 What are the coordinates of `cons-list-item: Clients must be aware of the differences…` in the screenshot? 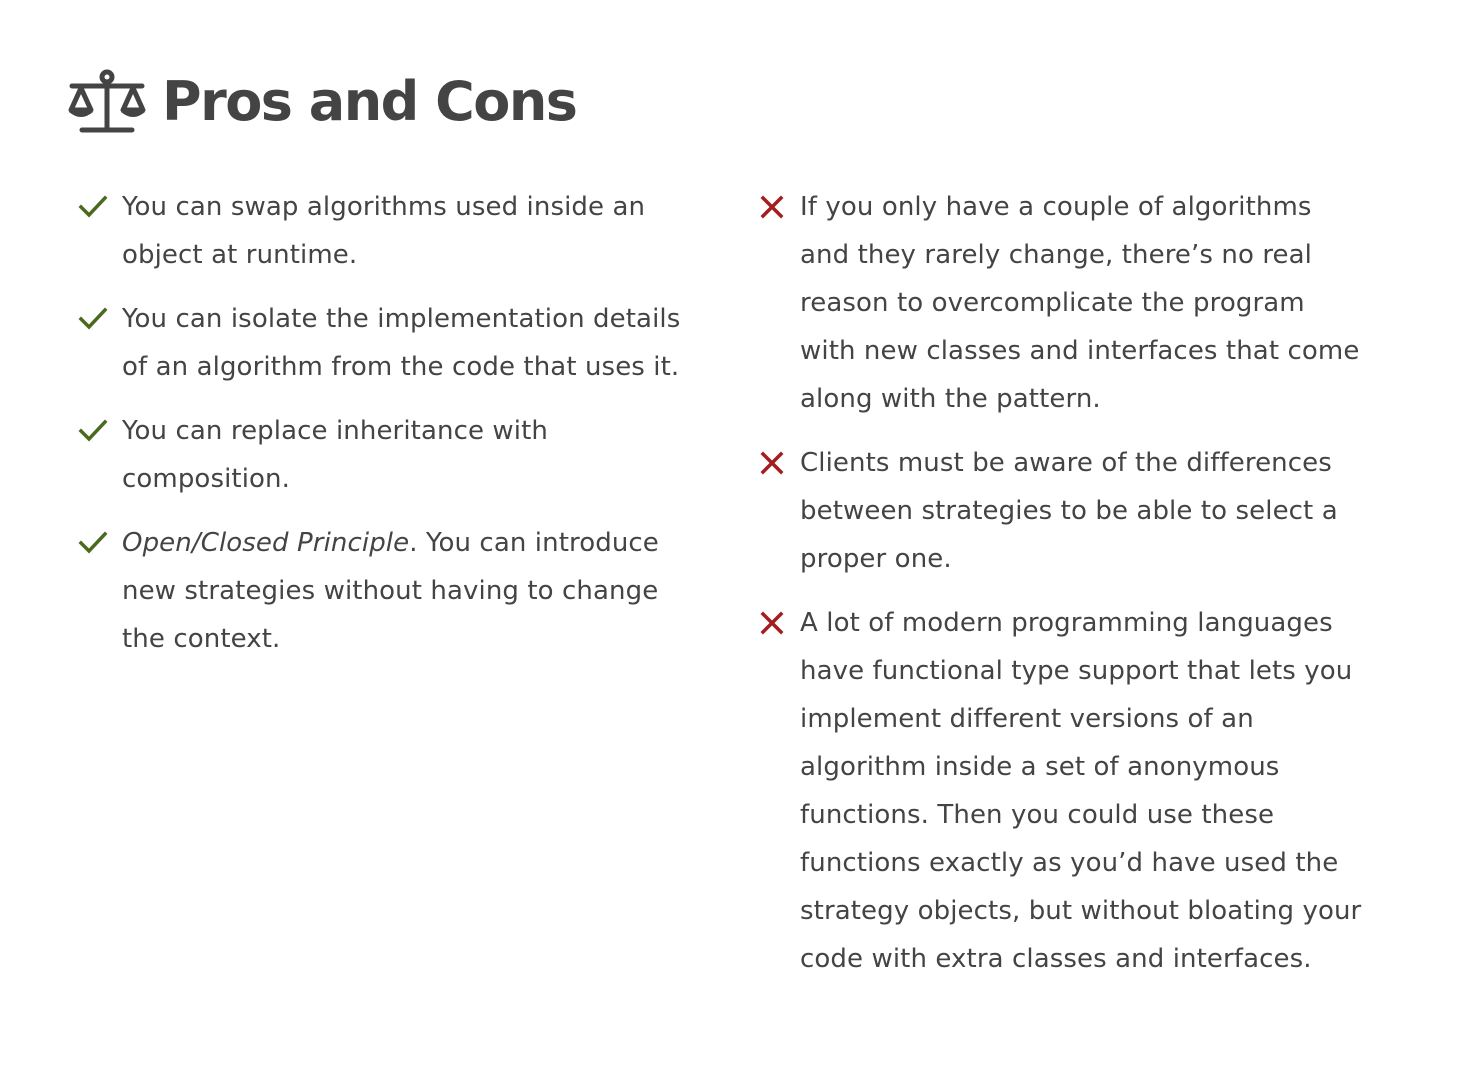 It's located at (1063, 511).